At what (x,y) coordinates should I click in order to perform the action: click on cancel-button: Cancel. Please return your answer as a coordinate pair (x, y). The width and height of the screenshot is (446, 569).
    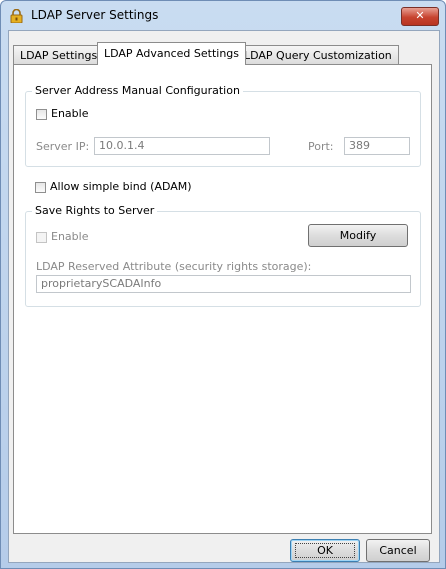
    Looking at the image, I should click on (398, 550).